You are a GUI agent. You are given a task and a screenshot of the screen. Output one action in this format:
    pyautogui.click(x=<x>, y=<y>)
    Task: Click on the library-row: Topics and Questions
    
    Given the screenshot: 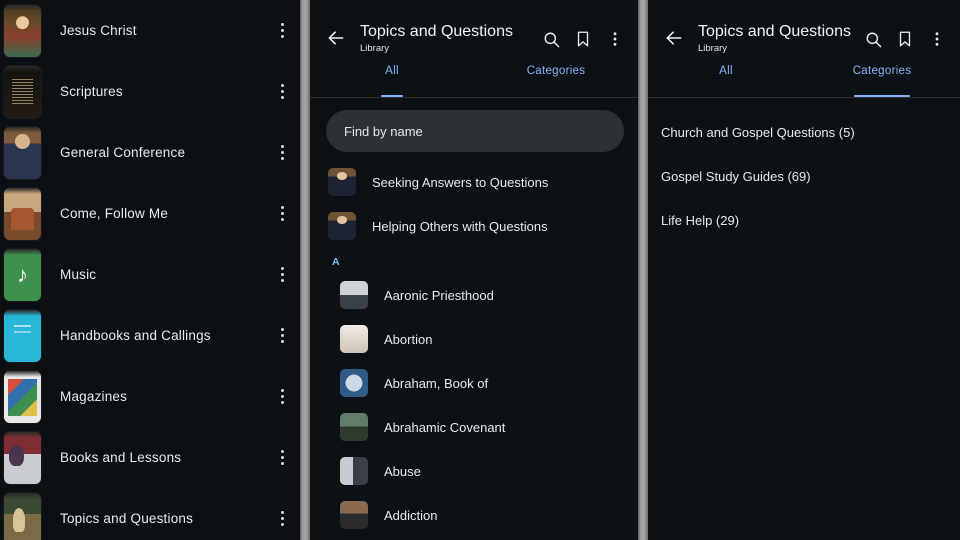 What is the action you would take?
    pyautogui.click(x=150, y=514)
    